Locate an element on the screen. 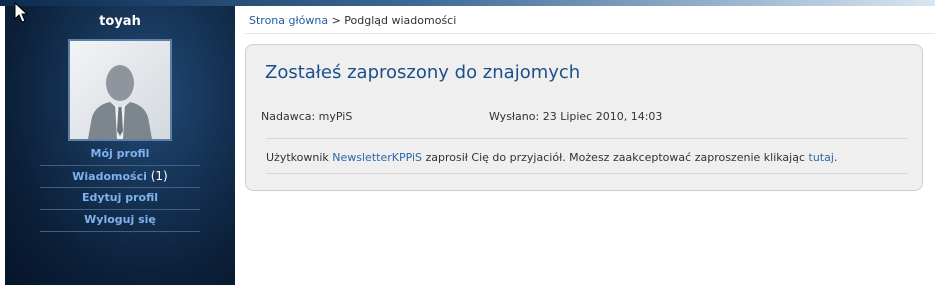  menu-item-label: Wyloguj się is located at coordinates (120, 219).